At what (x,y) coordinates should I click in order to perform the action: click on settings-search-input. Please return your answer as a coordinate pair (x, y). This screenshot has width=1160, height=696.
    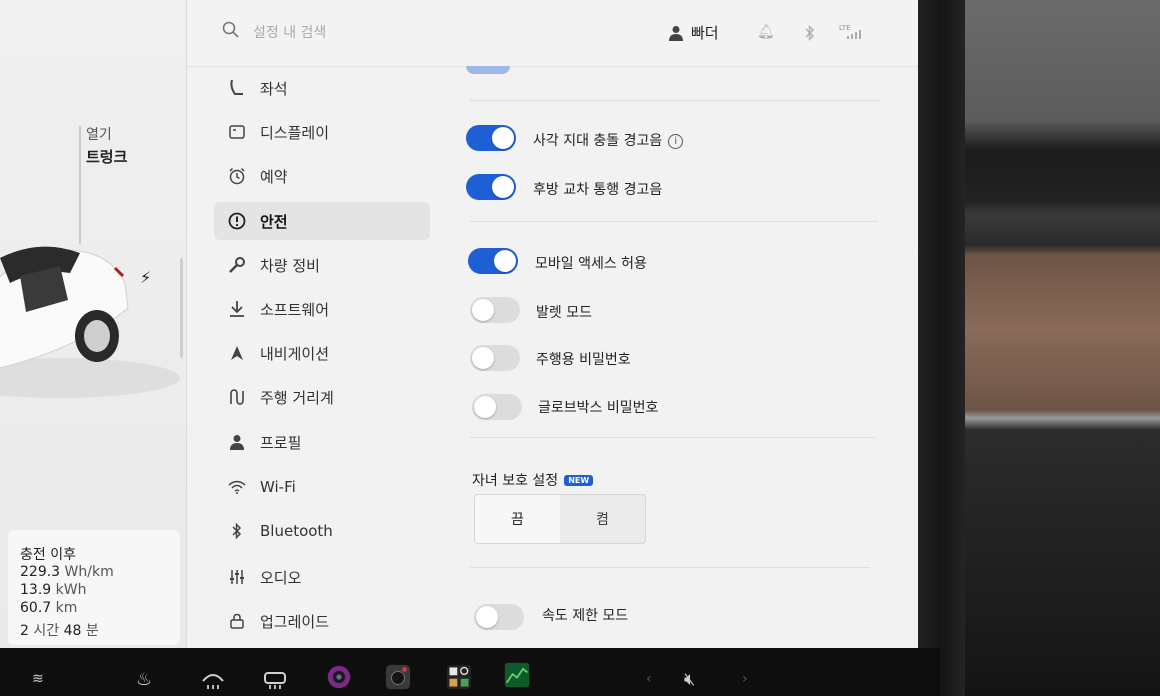
    Looking at the image, I should click on (383, 33).